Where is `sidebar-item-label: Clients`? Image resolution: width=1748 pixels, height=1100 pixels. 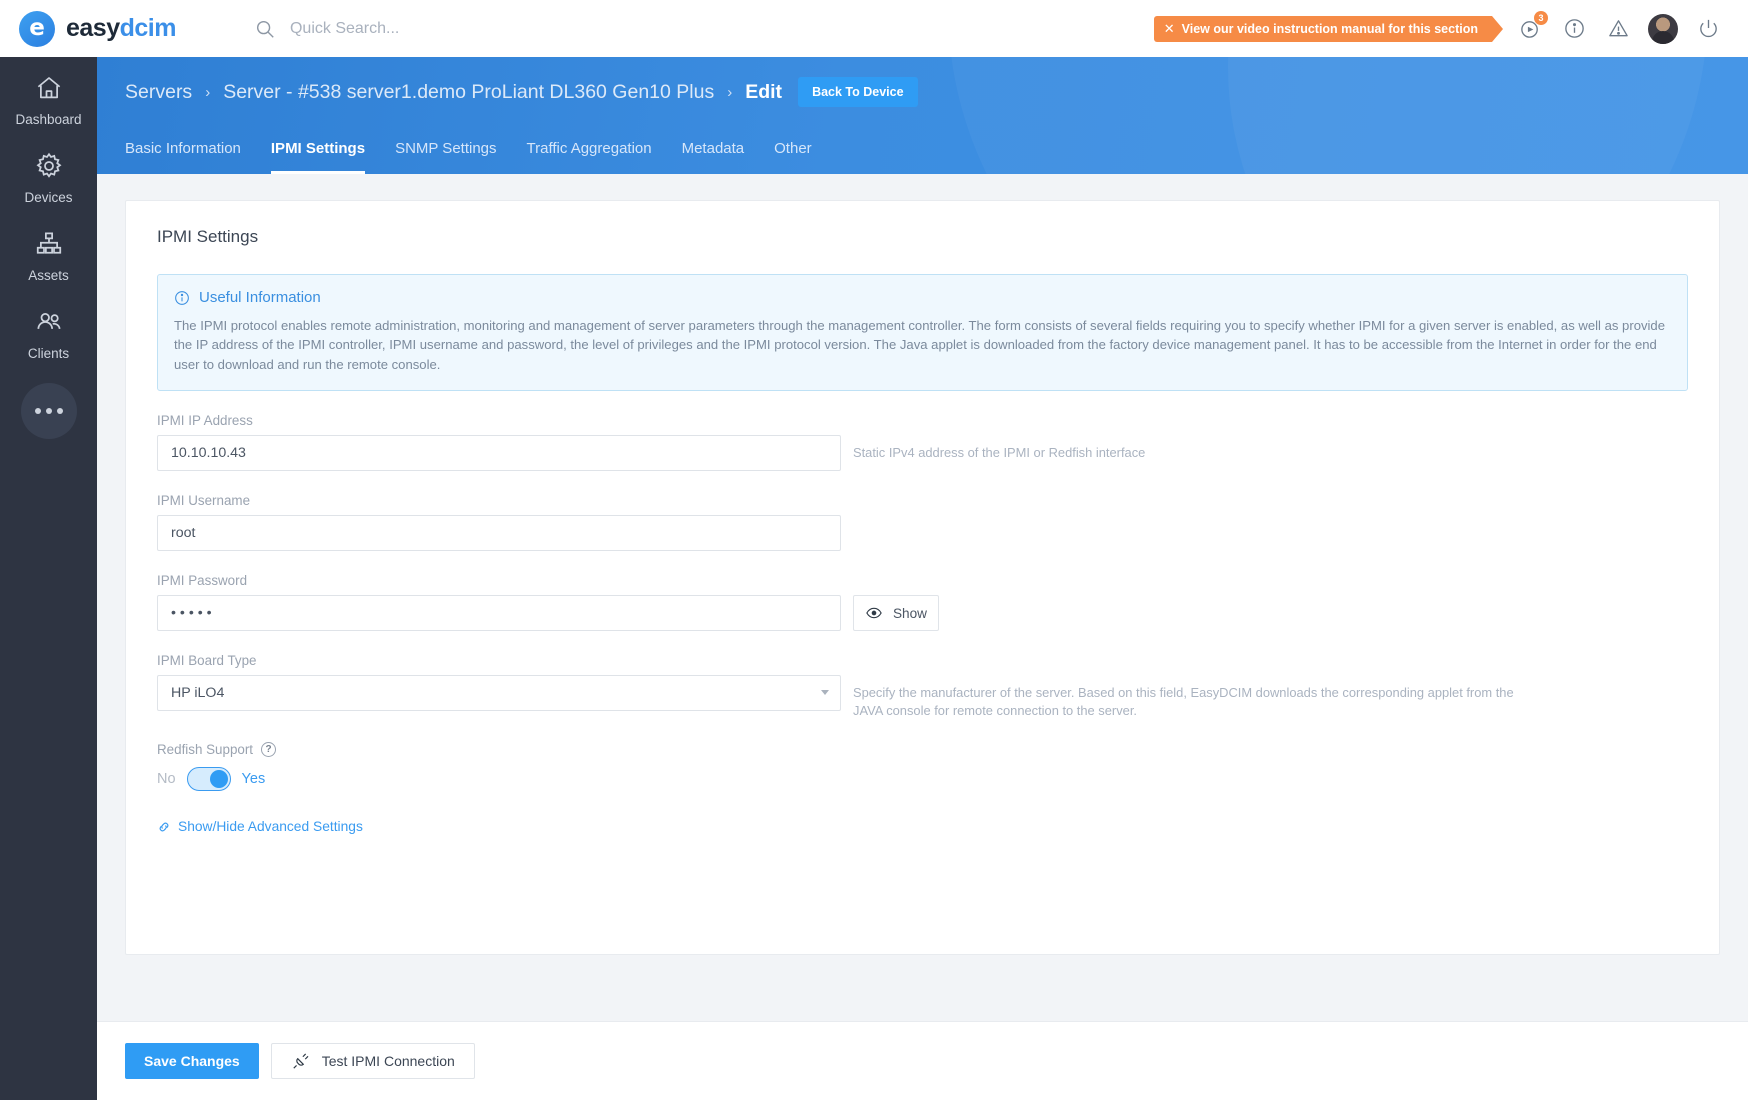
sidebar-item-label: Clients is located at coordinates (48, 353).